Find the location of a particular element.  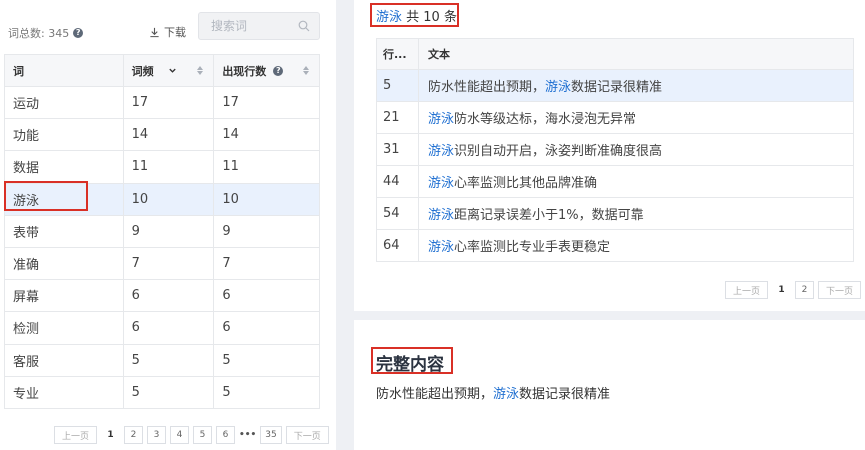

column-header-freq: 词频 is located at coordinates (169, 70).